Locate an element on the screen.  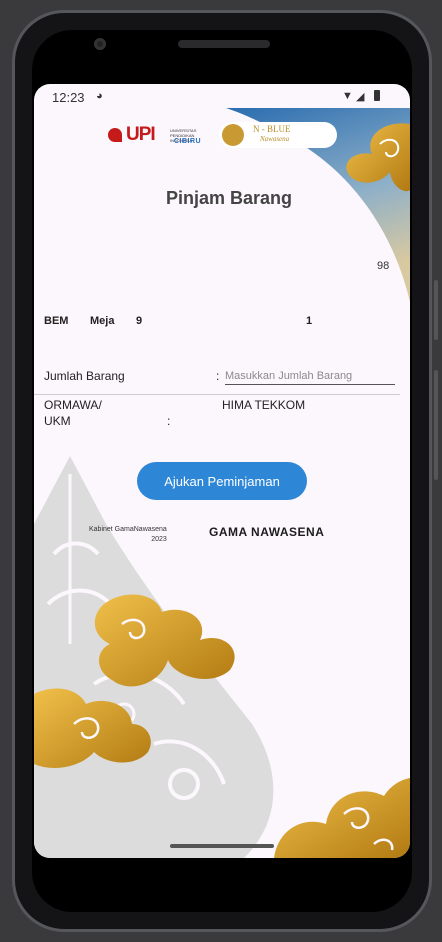
jumlah-colon: : is located at coordinates (218, 376).